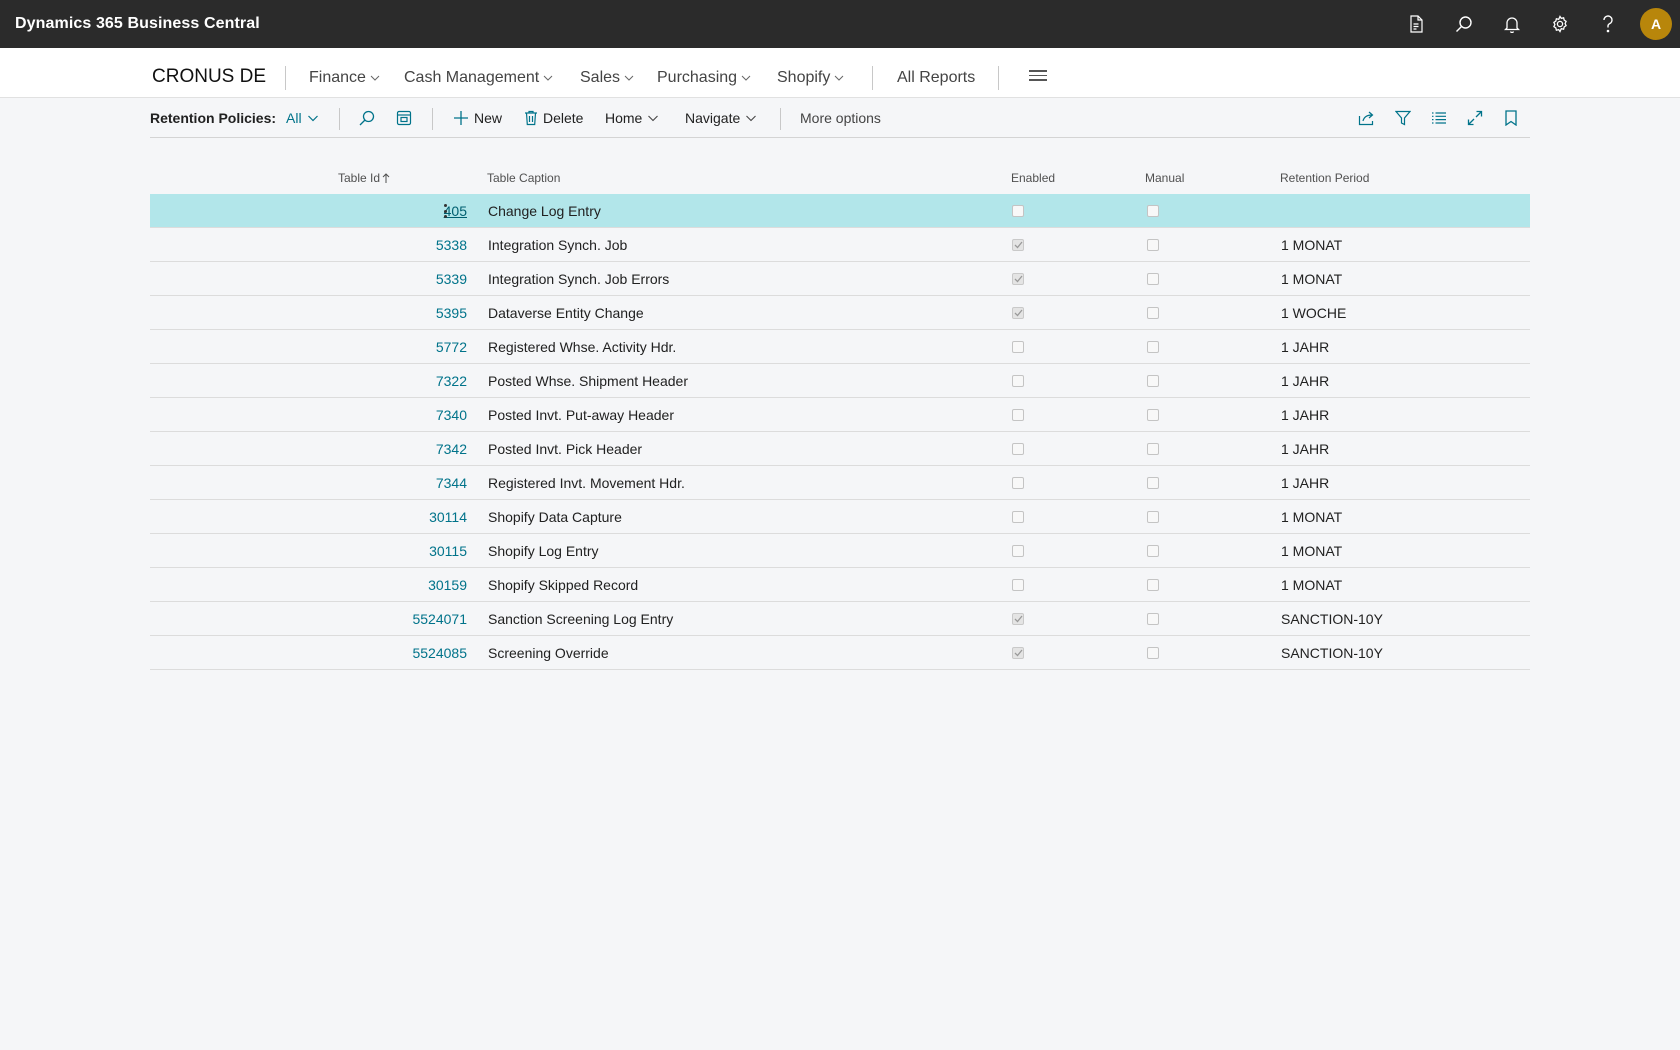  What do you see at coordinates (704, 78) in the screenshot?
I see `nav-purchasing: Purchasing` at bounding box center [704, 78].